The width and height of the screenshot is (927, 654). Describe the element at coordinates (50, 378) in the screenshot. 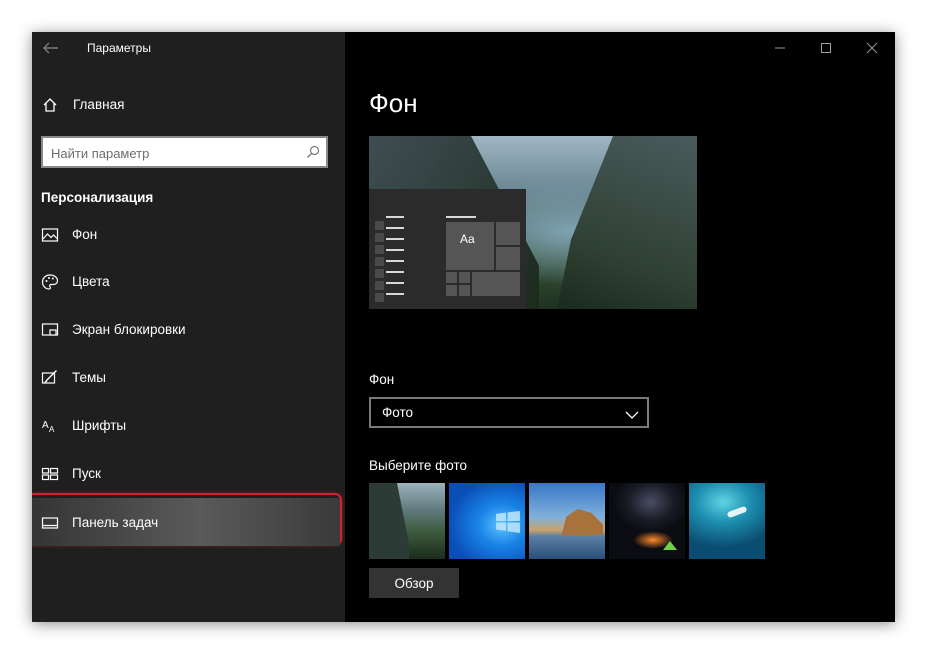

I see `themes-icon` at that location.